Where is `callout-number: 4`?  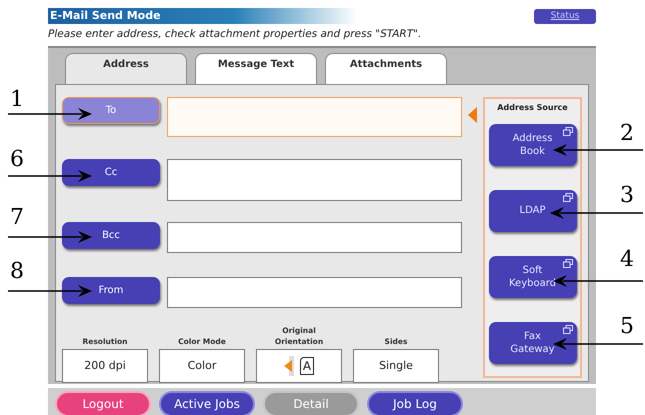 callout-number: 4 is located at coordinates (627, 260).